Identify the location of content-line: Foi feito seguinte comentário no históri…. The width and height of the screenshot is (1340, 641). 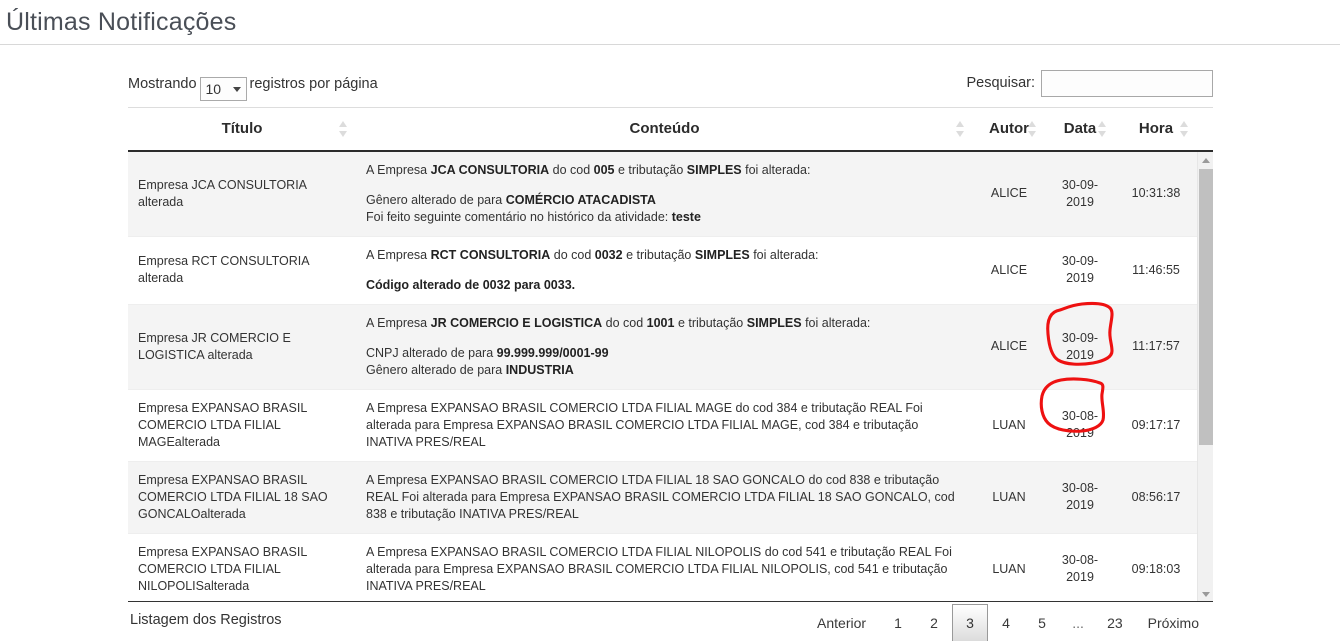
(533, 216).